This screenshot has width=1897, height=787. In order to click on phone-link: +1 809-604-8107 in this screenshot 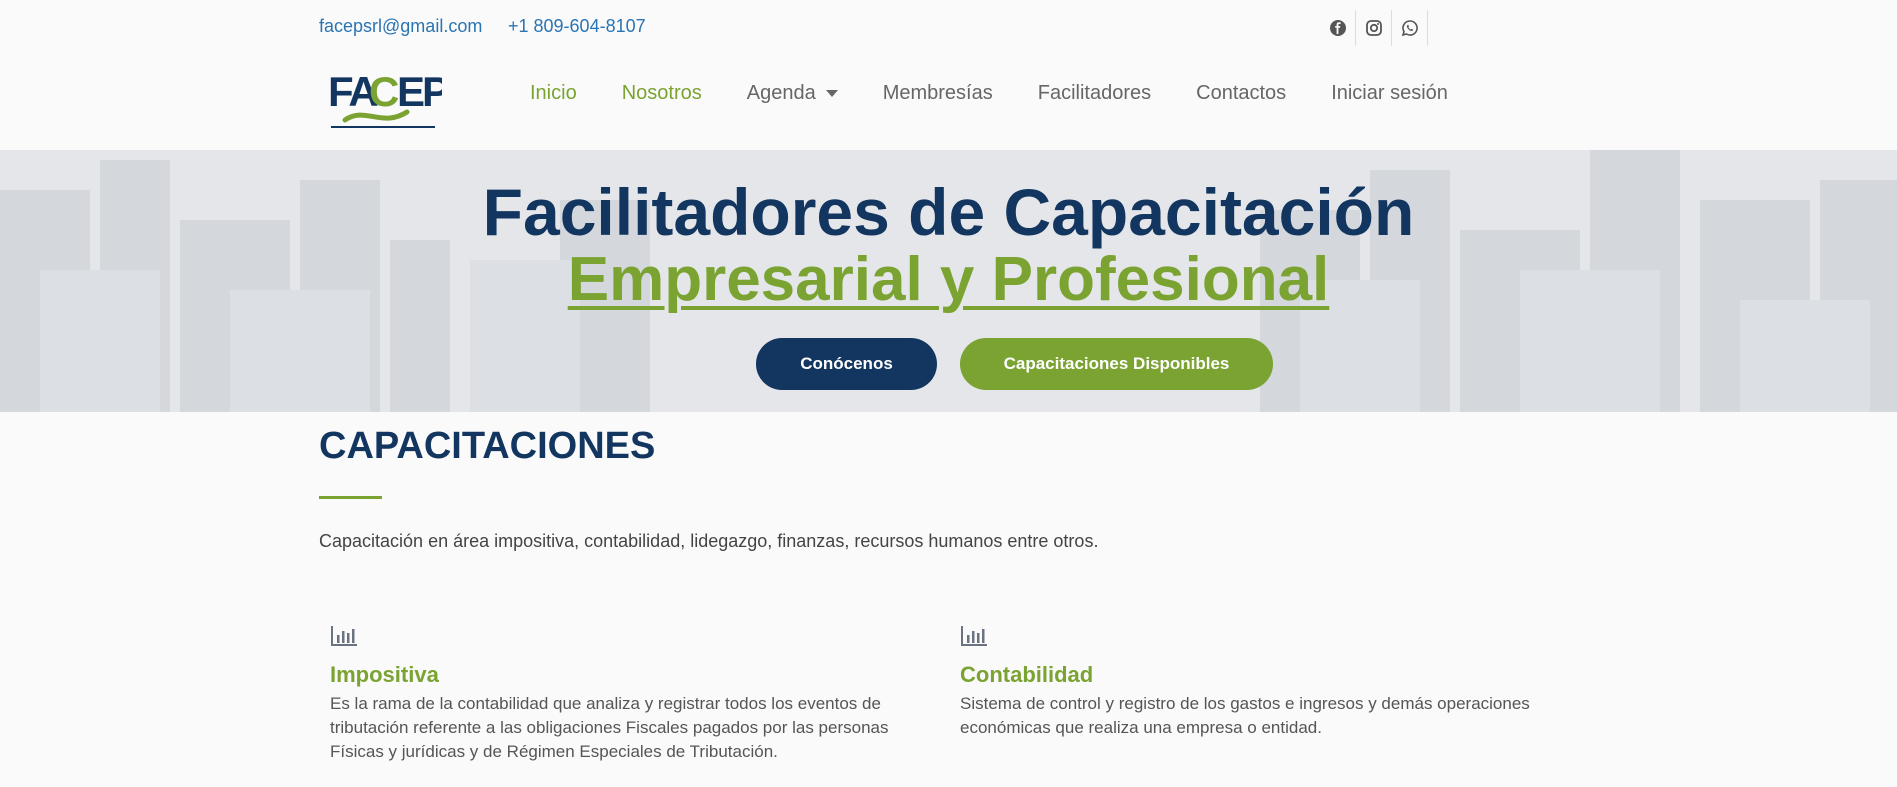, I will do `click(577, 26)`.